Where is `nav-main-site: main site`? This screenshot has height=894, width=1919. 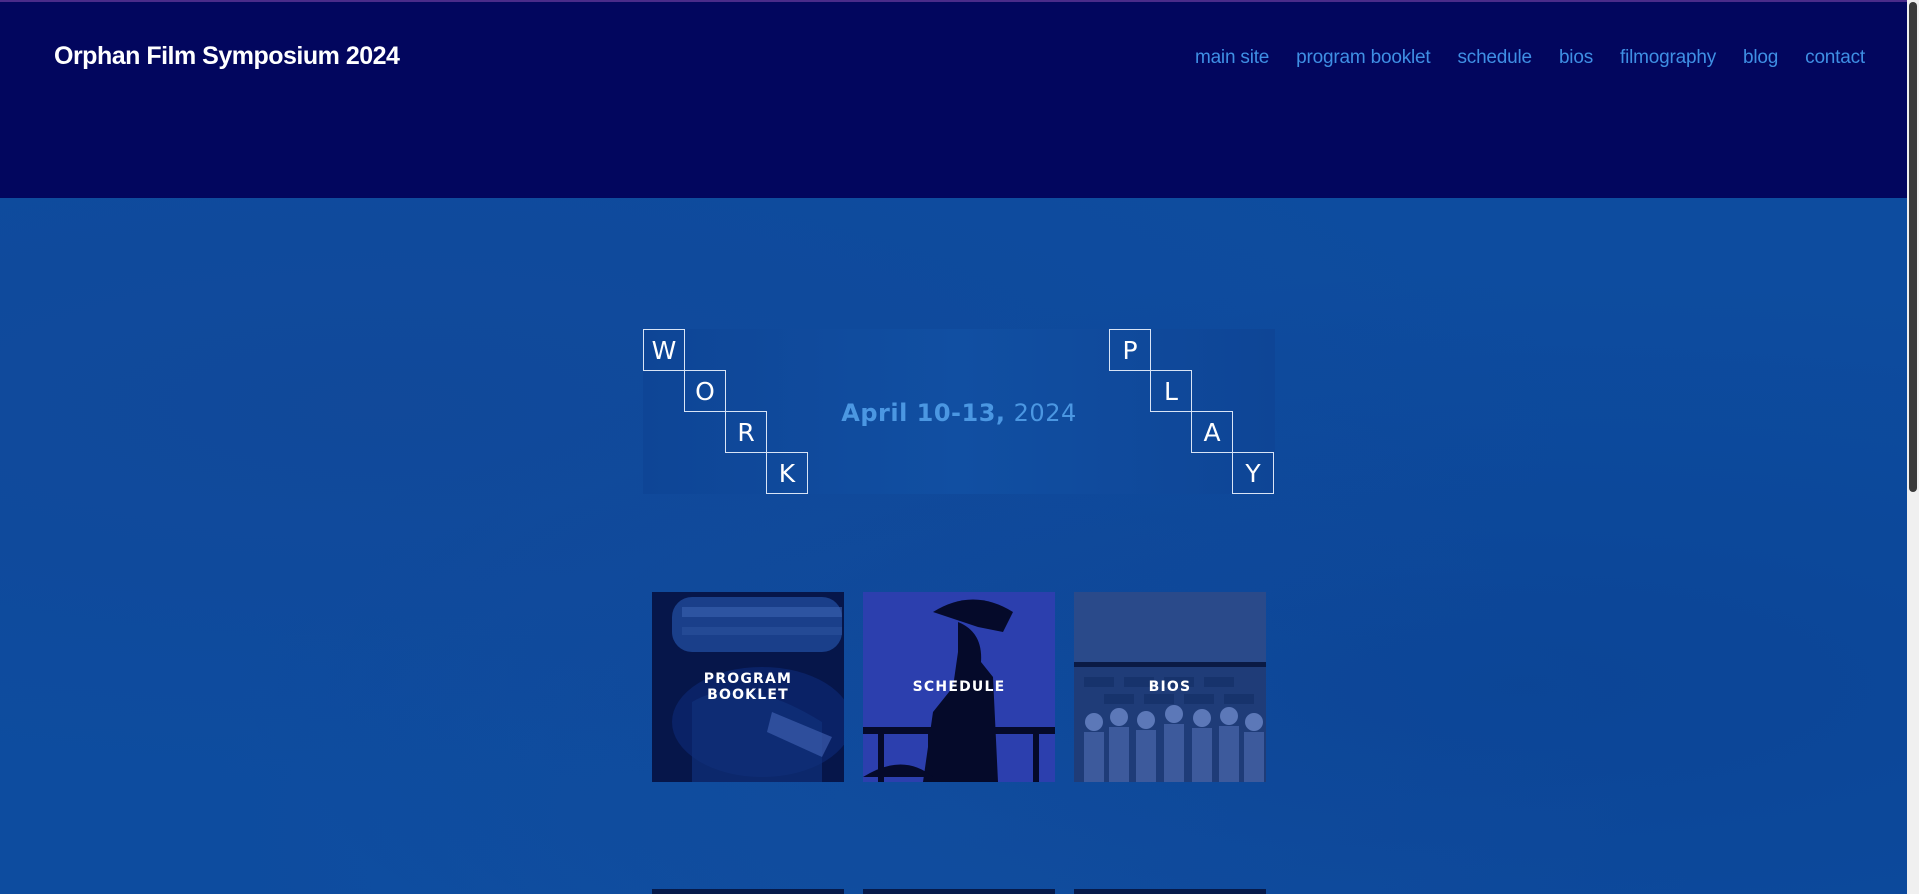 nav-main-site: main site is located at coordinates (1232, 58).